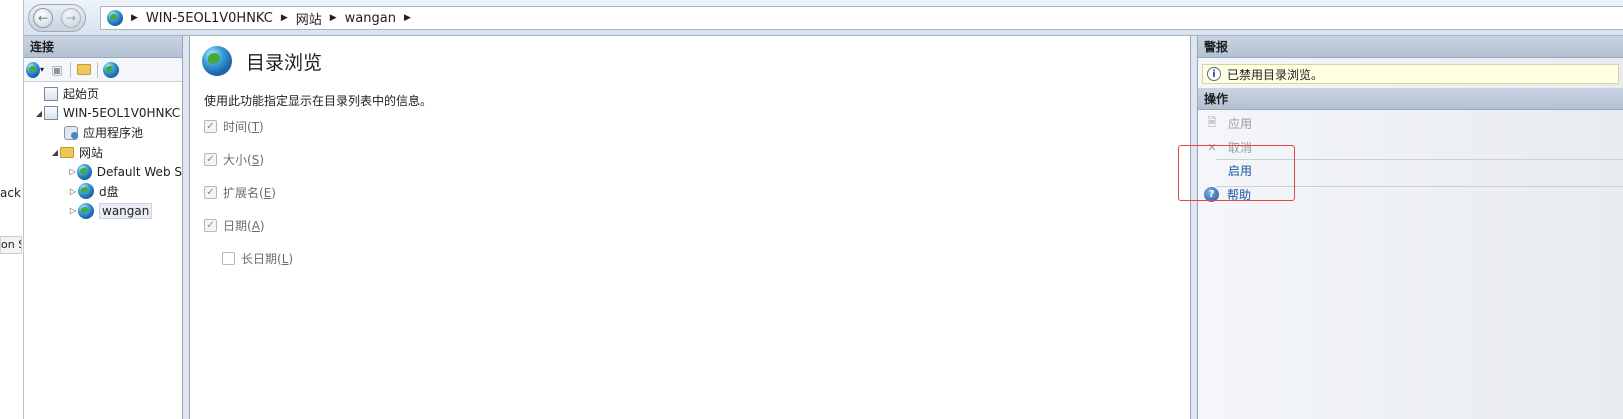 Image resolution: width=1623 pixels, height=419 pixels. I want to click on connections-header: 连接, so click(103, 47).